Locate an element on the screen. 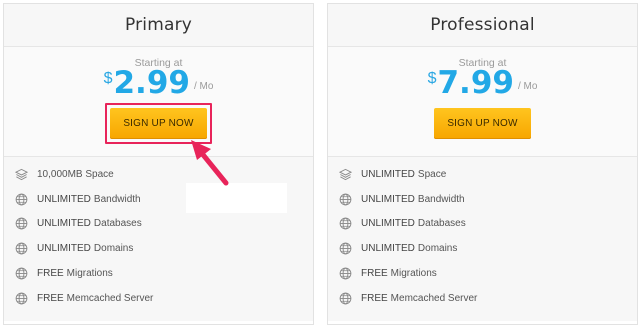 The width and height of the screenshot is (640, 325). feature-item: UNLIMITED Bandwidth is located at coordinates (482, 199).